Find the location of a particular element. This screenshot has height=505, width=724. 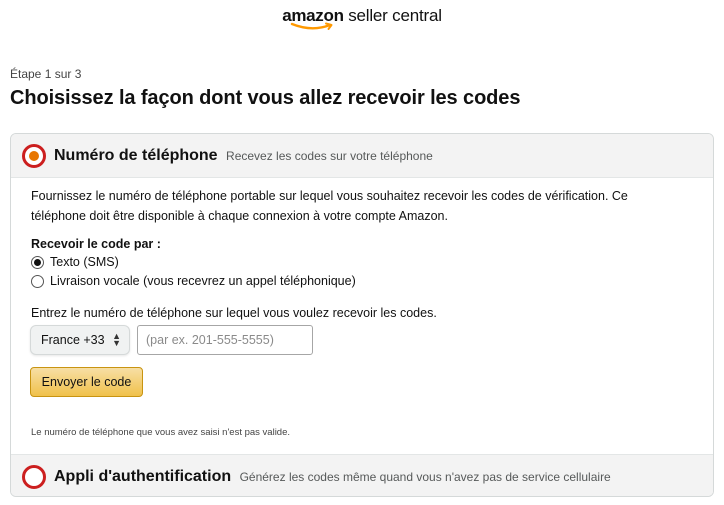

phone-option-radio is located at coordinates (34, 155).